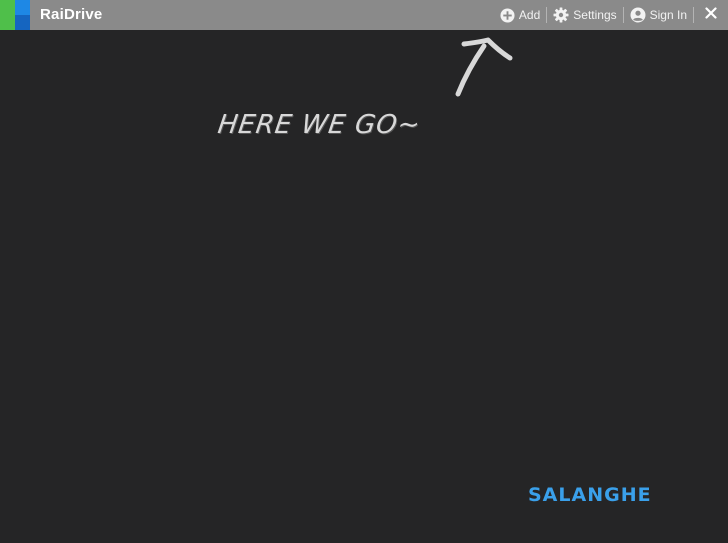 The image size is (728, 543). I want to click on close-icon, so click(711, 15).